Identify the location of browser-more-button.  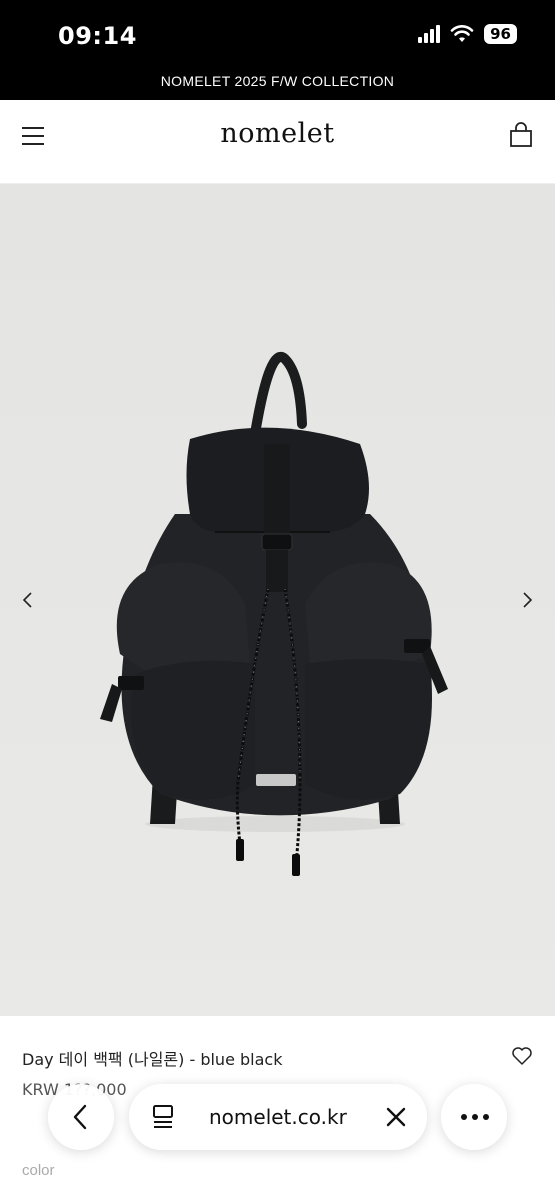
(474, 1117).